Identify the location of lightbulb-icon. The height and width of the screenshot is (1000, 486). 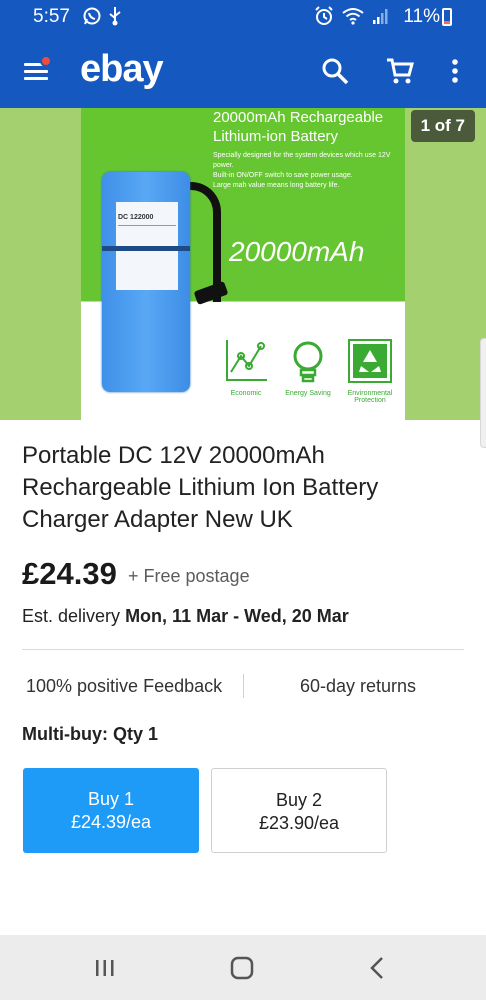
(308, 362).